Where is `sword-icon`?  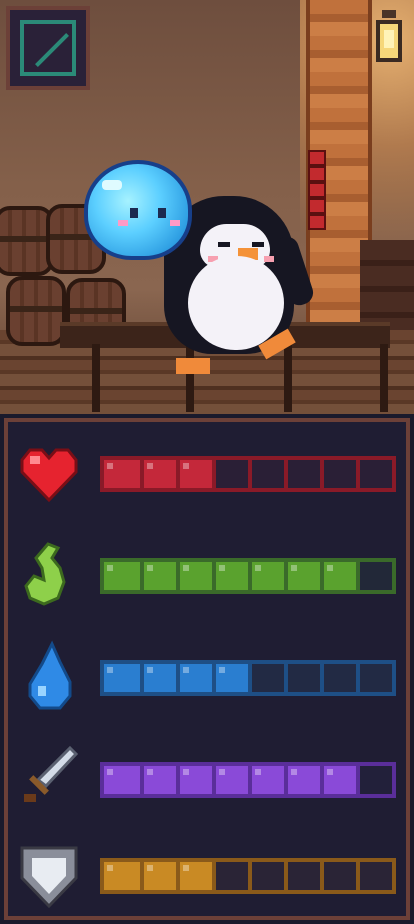
sword-icon is located at coordinates (51, 773).